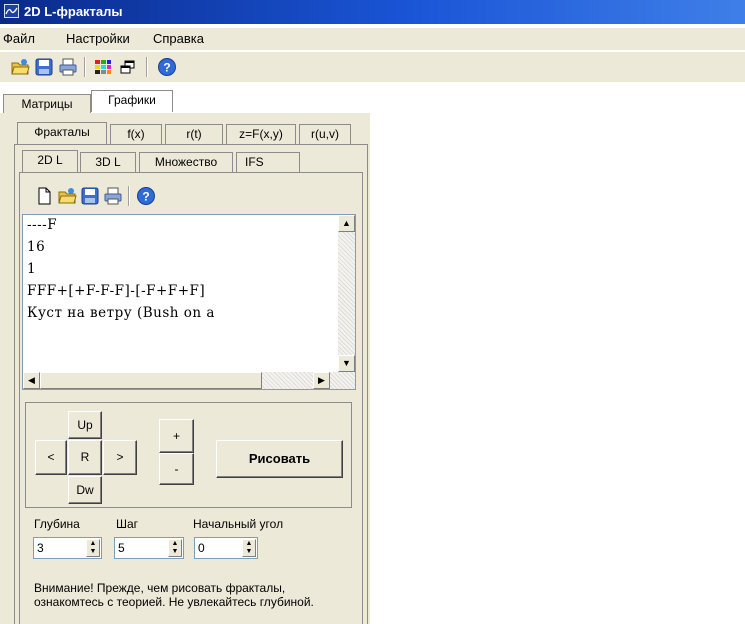 This screenshot has height=624, width=745. Describe the element at coordinates (36, 247) in the screenshot. I see `editor-line: 16` at that location.